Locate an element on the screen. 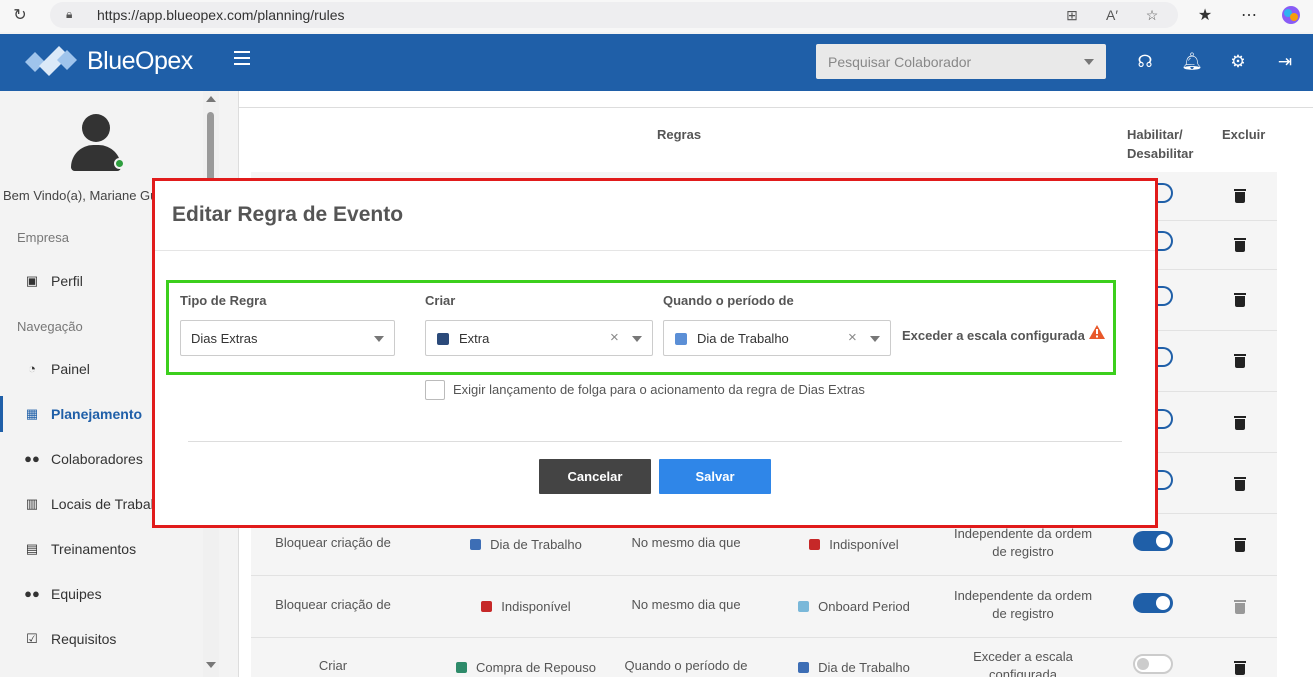 The height and width of the screenshot is (677, 1313). sidebar-item-equipes: ●● Equipes is located at coordinates (101, 594).